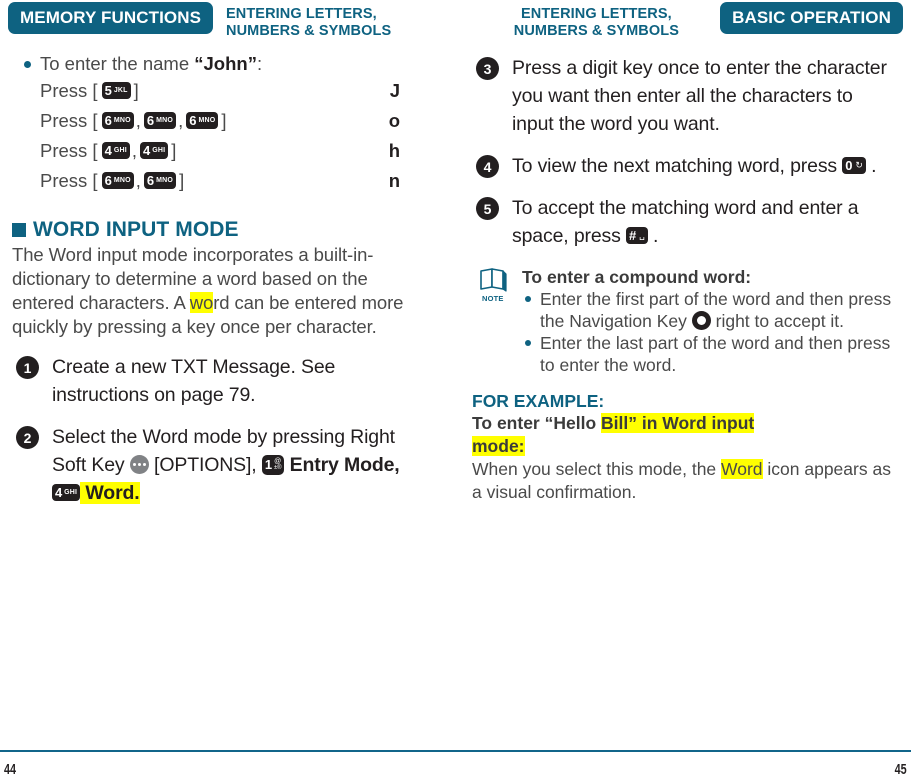 This screenshot has width=911, height=782. What do you see at coordinates (637, 277) in the screenshot?
I see `note-title: To enter a compound word:` at bounding box center [637, 277].